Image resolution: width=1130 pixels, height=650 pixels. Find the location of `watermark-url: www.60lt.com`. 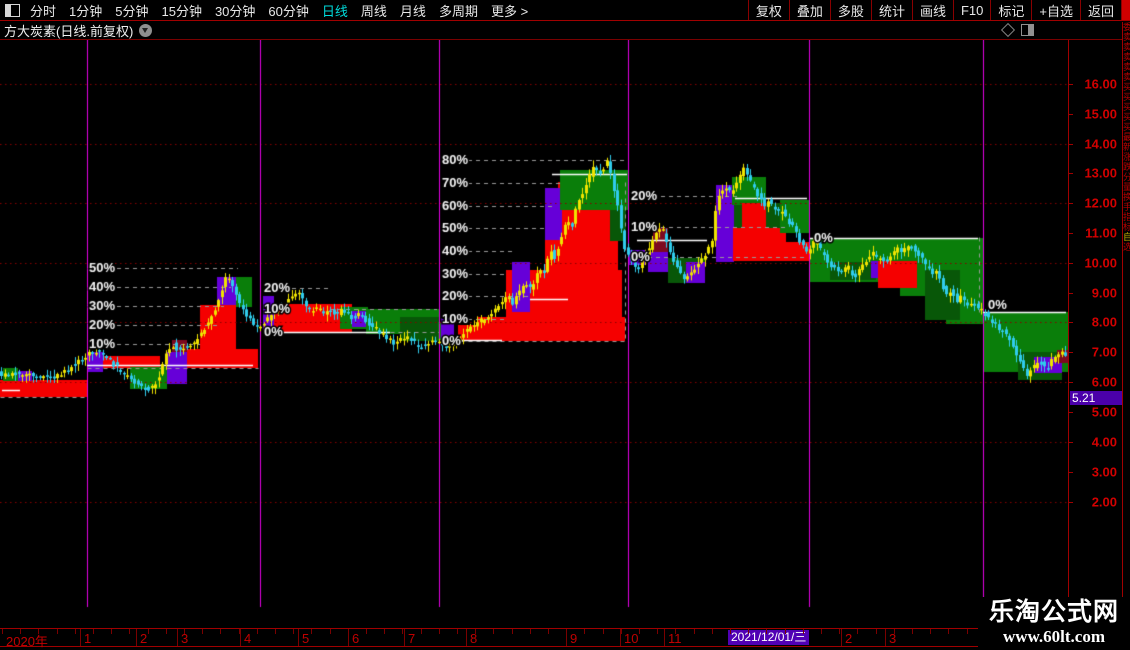

watermark-url: www.60lt.com is located at coordinates (1054, 636).